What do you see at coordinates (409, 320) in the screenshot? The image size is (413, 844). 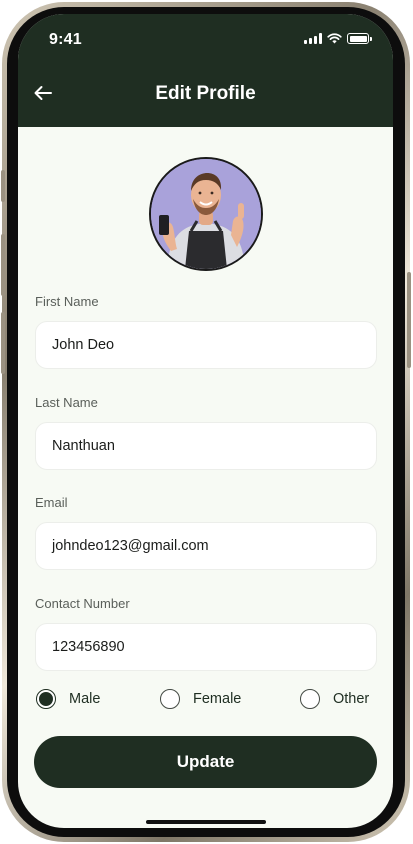 I see `power-button` at bounding box center [409, 320].